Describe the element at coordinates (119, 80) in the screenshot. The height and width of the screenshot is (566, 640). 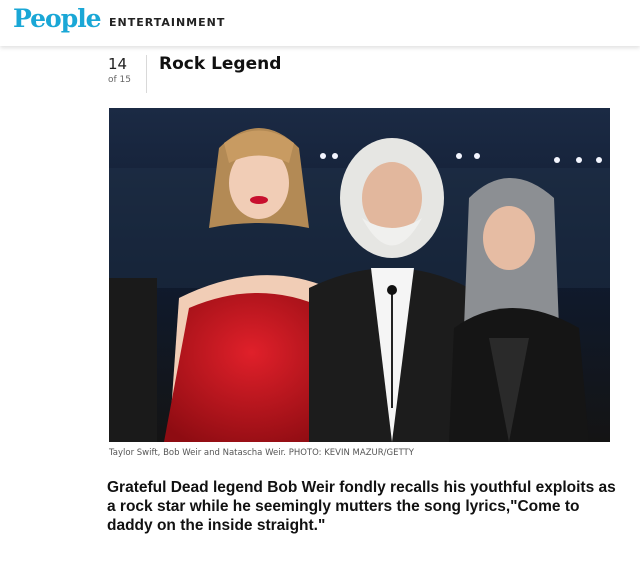
I see `slide-total: of 15` at that location.